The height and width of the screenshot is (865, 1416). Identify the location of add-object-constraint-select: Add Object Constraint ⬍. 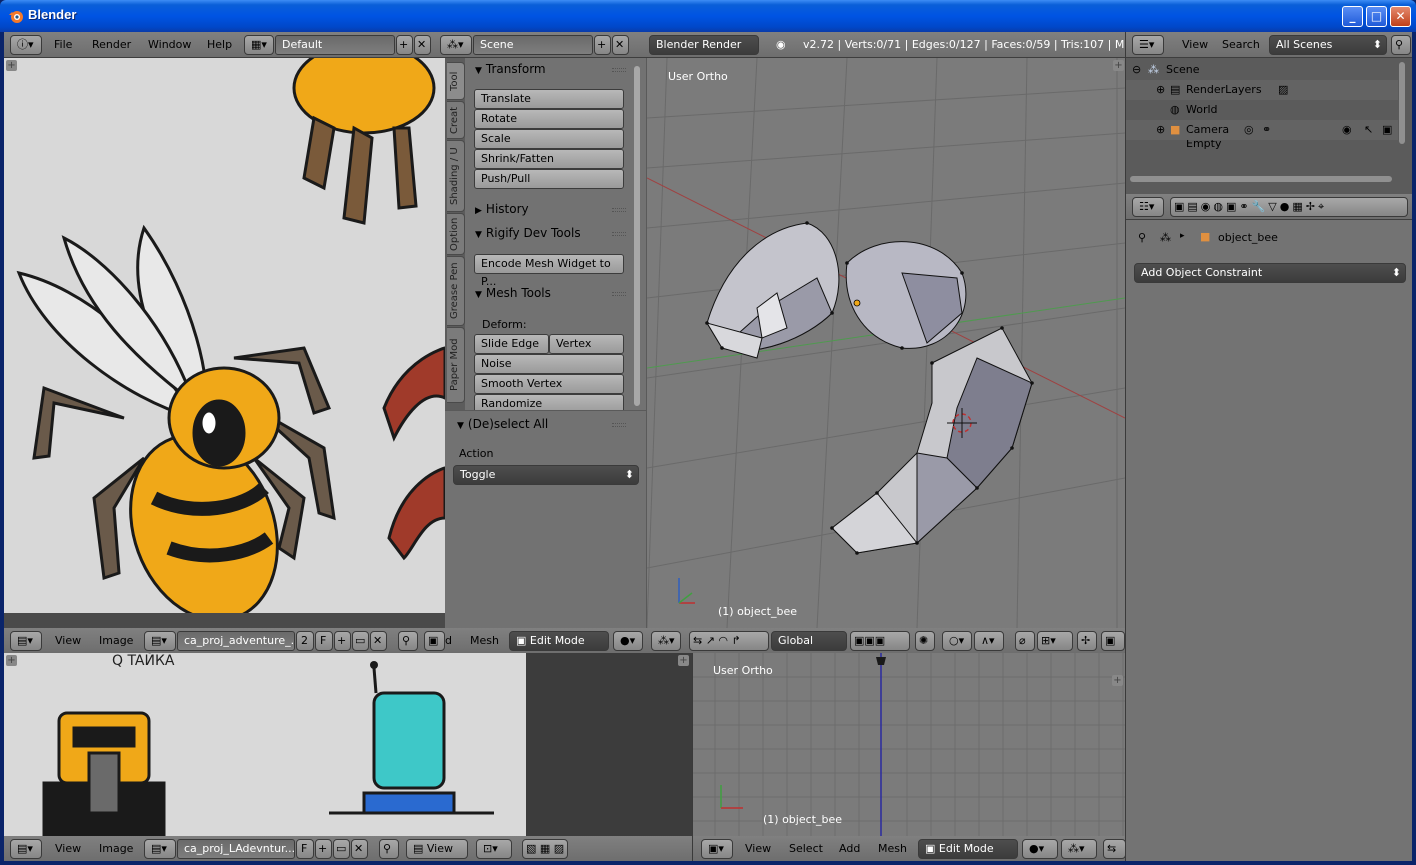
(1270, 273).